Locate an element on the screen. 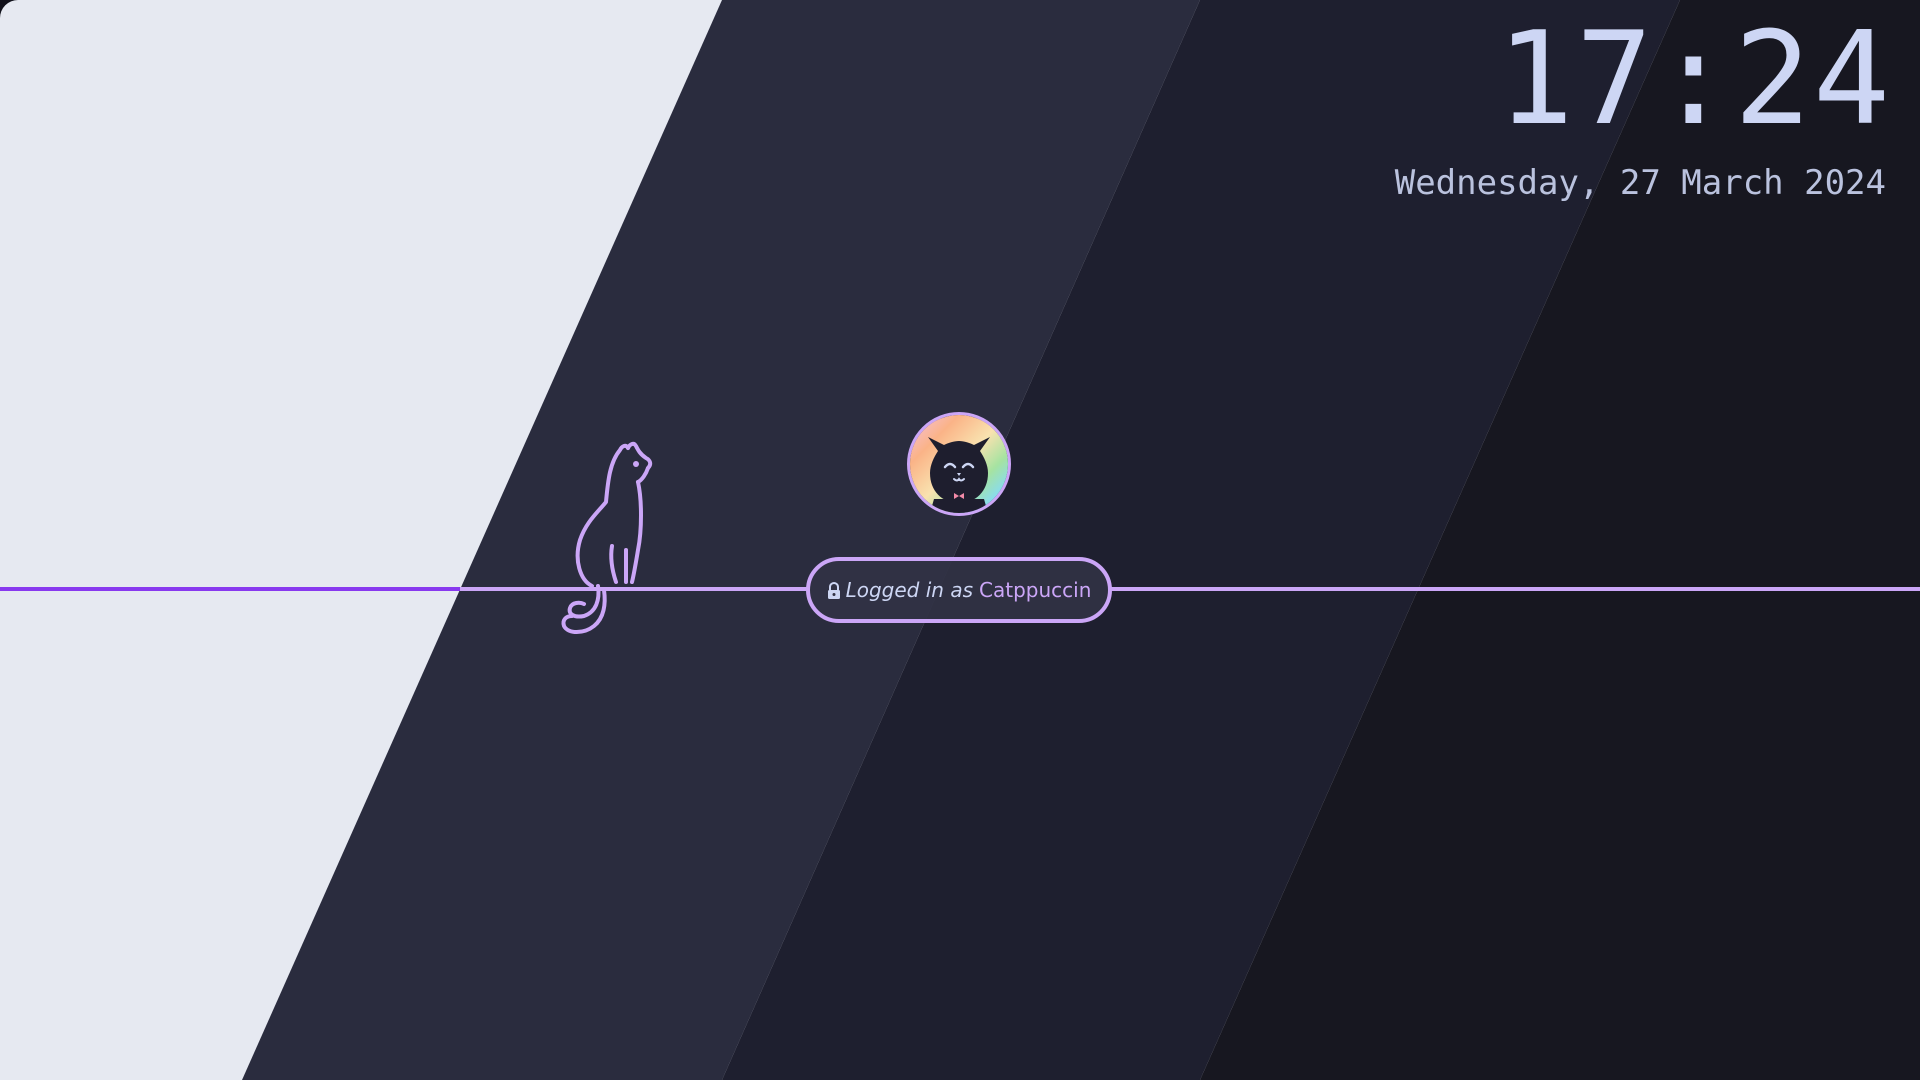 This screenshot has height=1080, width=1920. lock-icon is located at coordinates (833, 590).